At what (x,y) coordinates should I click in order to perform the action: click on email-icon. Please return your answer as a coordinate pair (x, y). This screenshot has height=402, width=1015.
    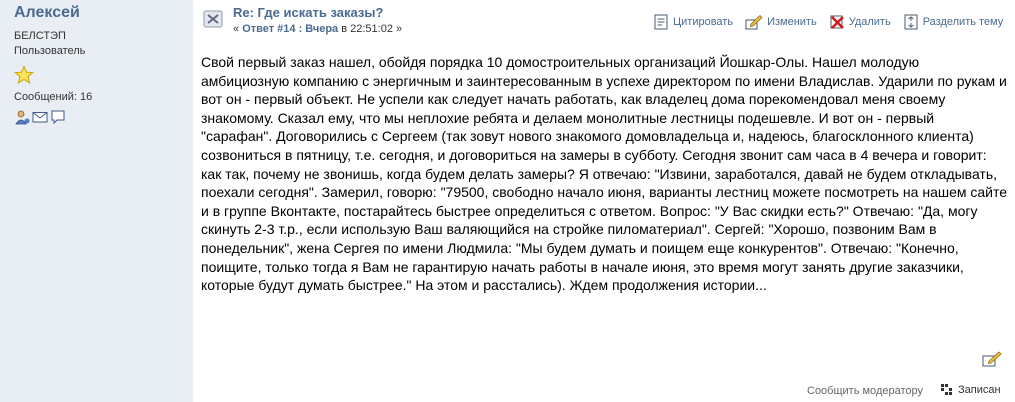
    Looking at the image, I should click on (40, 117).